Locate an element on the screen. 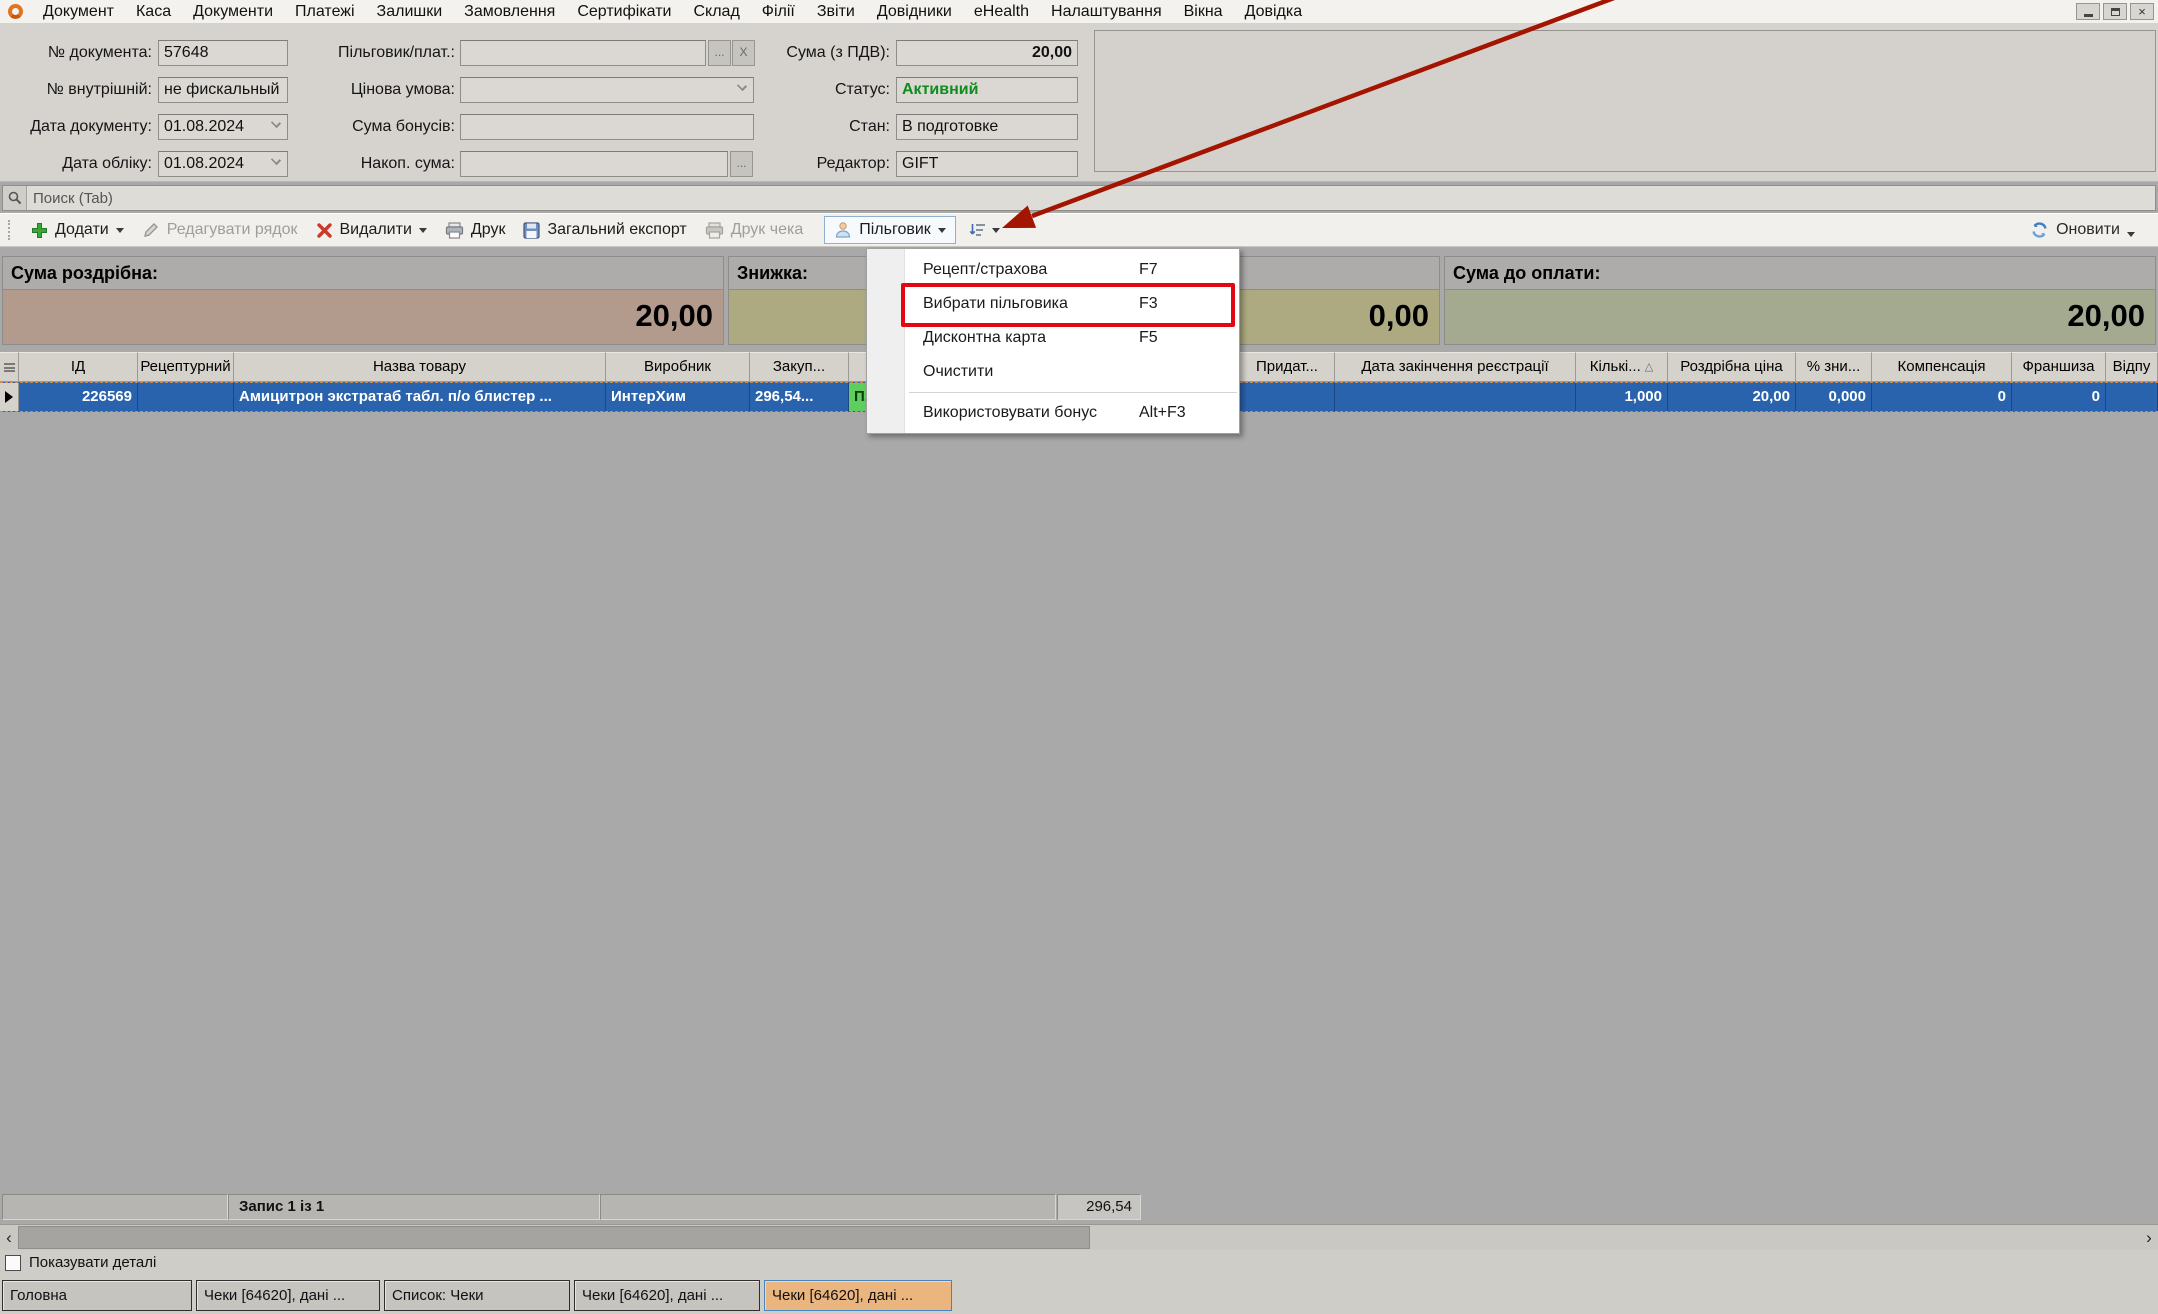 This screenshot has width=2158, height=1314. print-button: Друк is located at coordinates (475, 230).